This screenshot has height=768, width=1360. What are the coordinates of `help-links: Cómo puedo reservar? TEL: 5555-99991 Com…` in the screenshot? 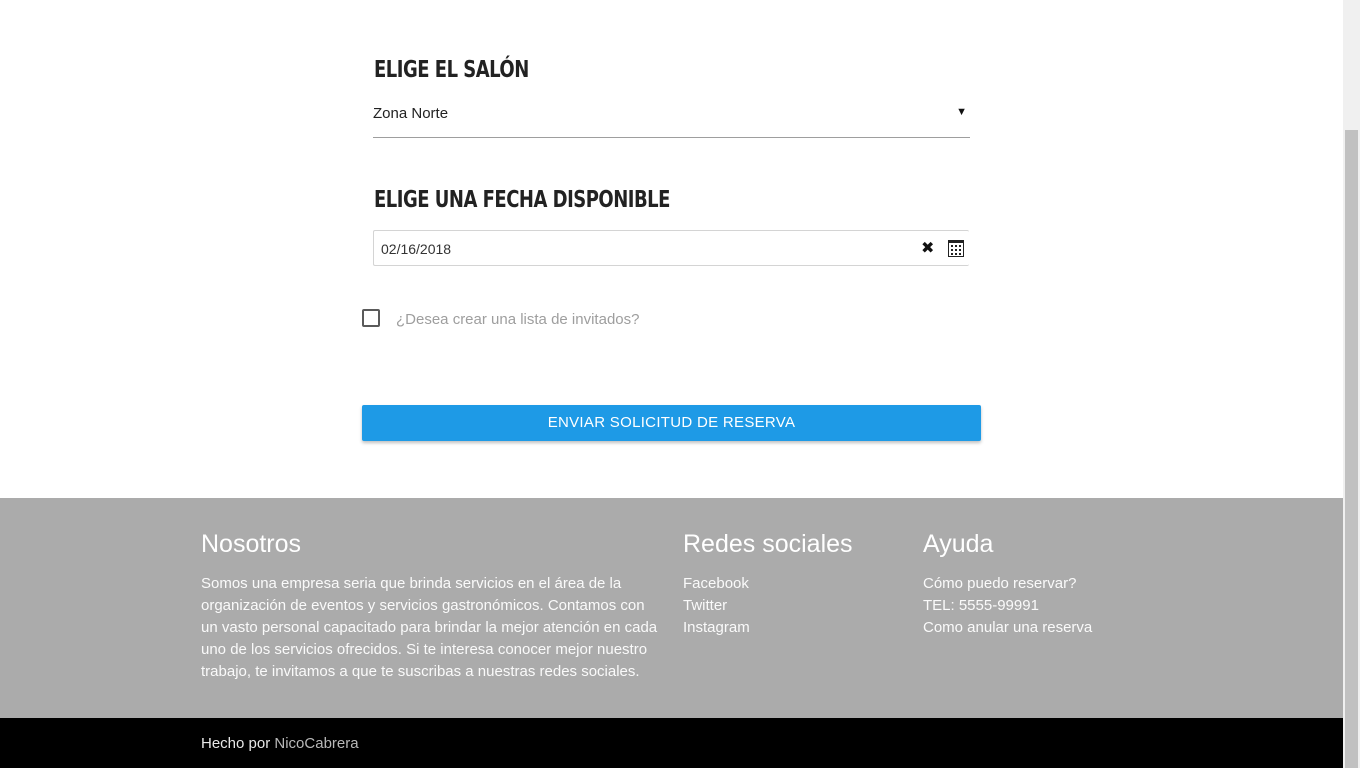 It's located at (1007, 606).